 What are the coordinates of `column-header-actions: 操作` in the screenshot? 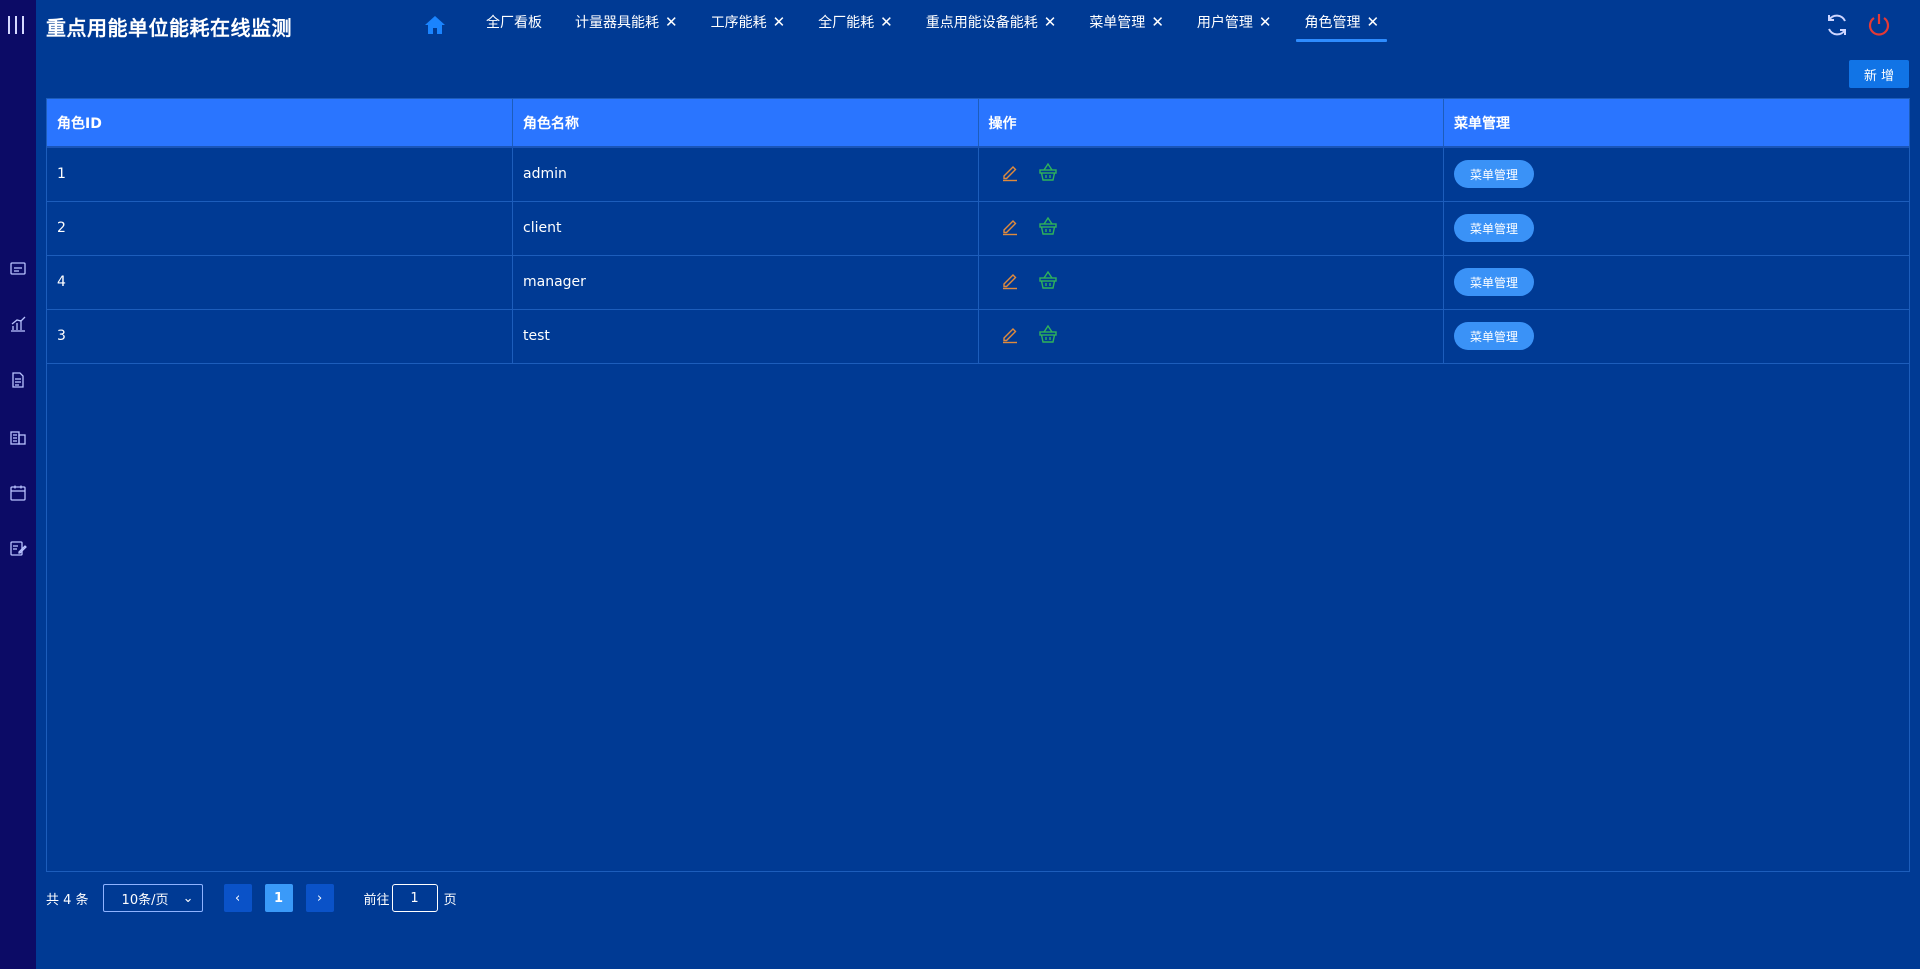 It's located at (1211, 123).